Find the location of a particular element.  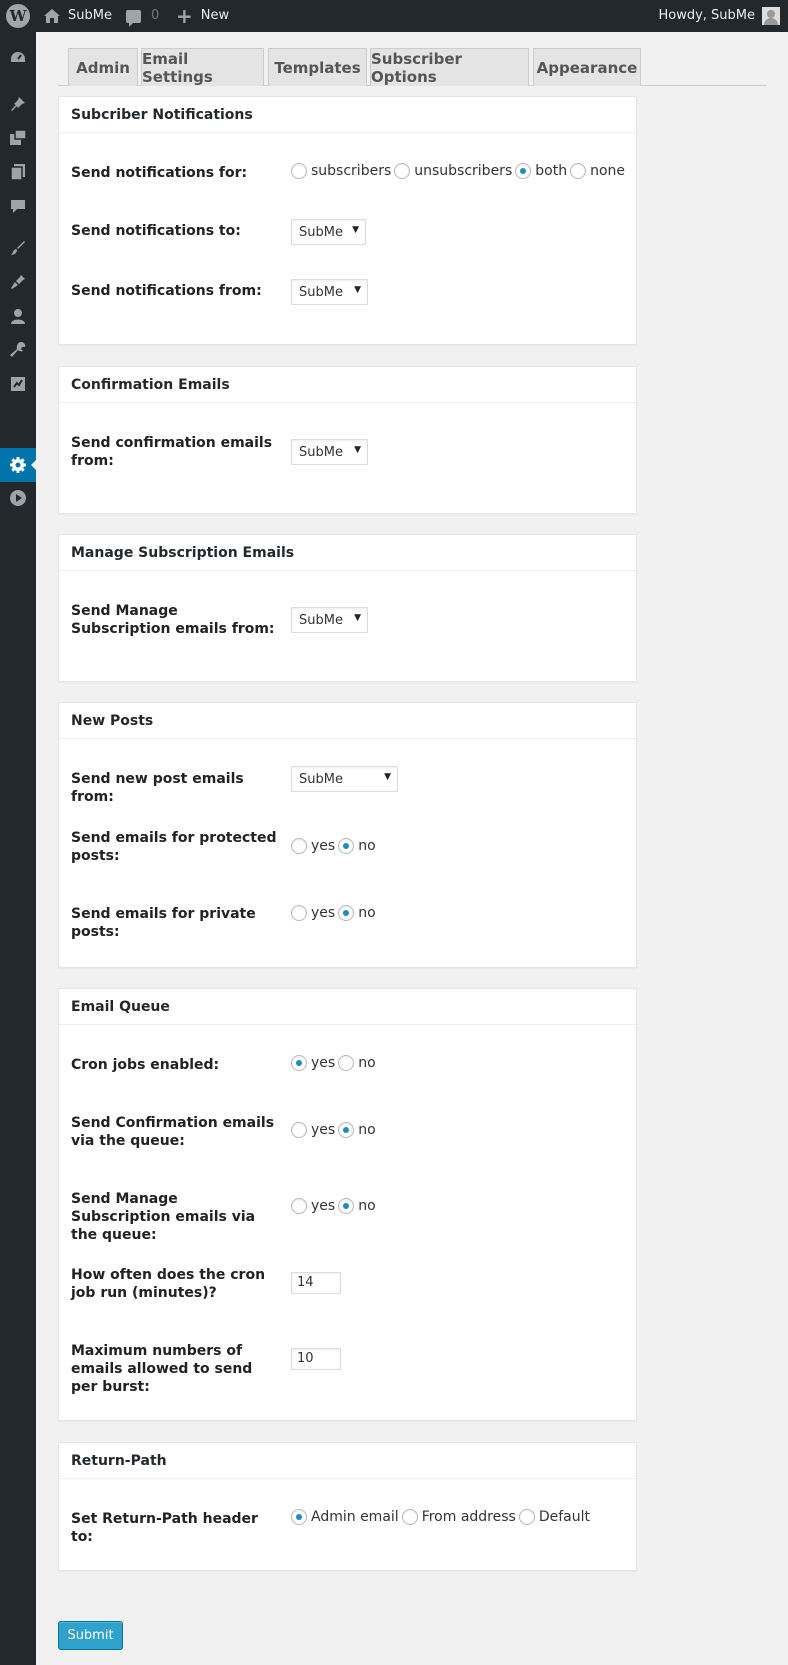

pin-icon is located at coordinates (18, 104).